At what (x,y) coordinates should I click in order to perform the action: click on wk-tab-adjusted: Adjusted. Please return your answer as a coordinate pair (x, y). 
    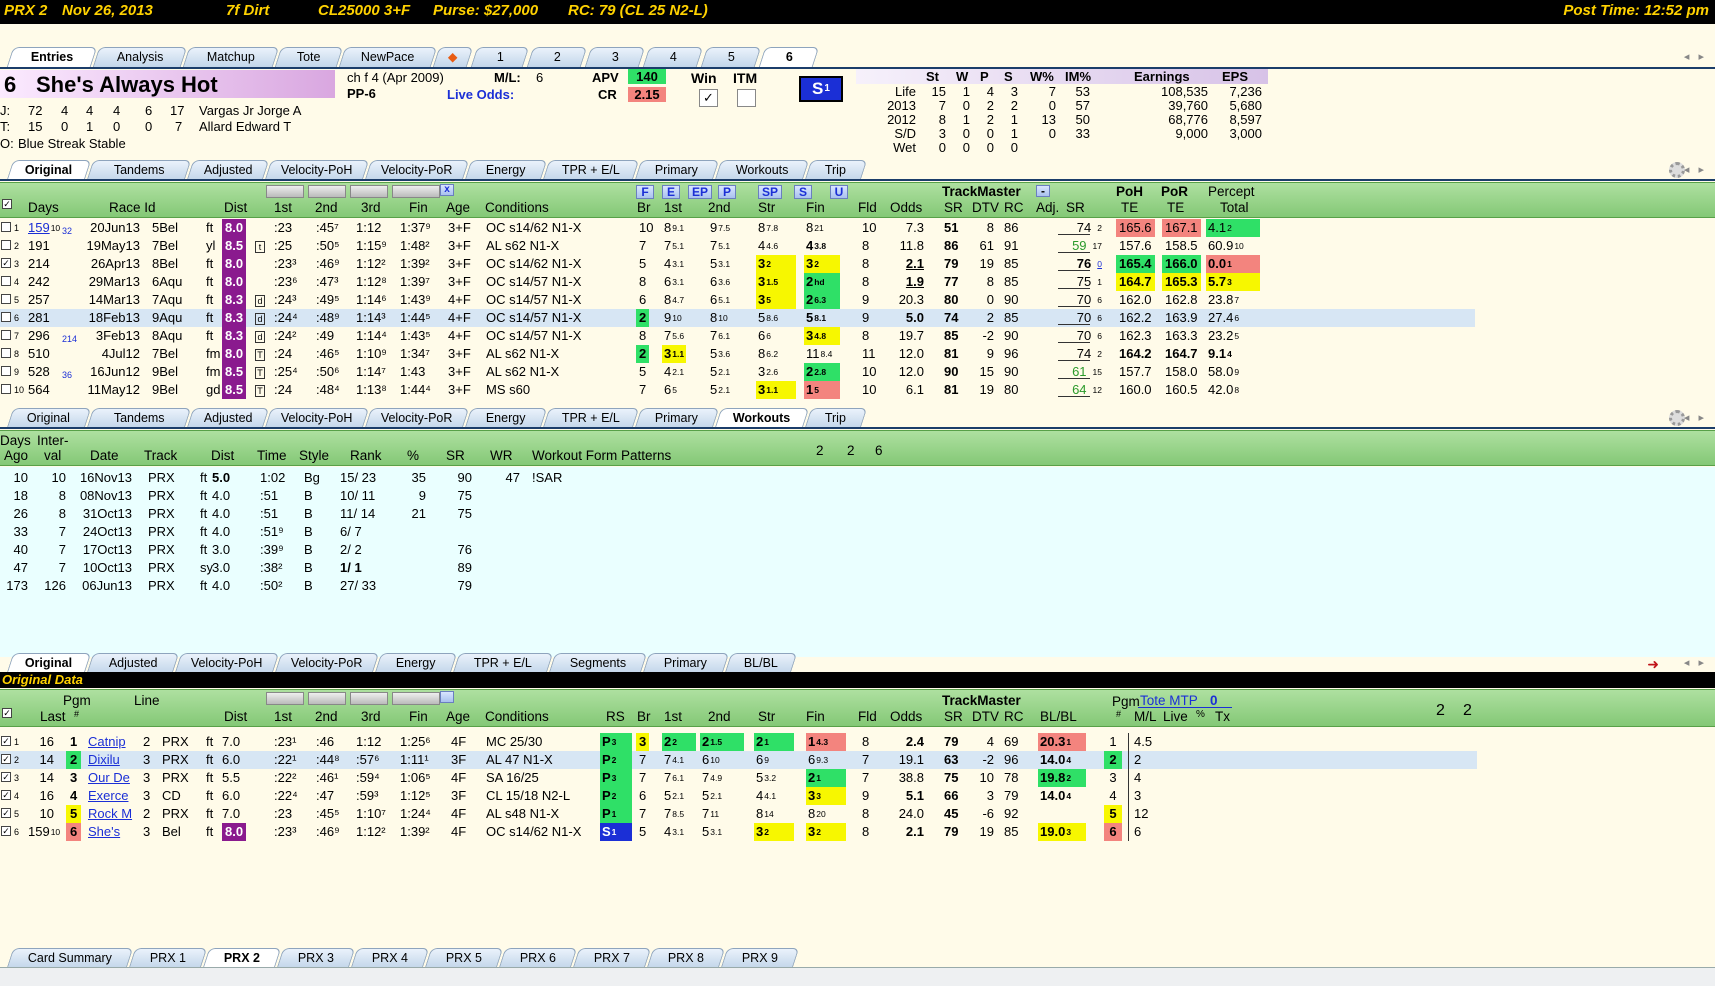
    Looking at the image, I should click on (228, 418).